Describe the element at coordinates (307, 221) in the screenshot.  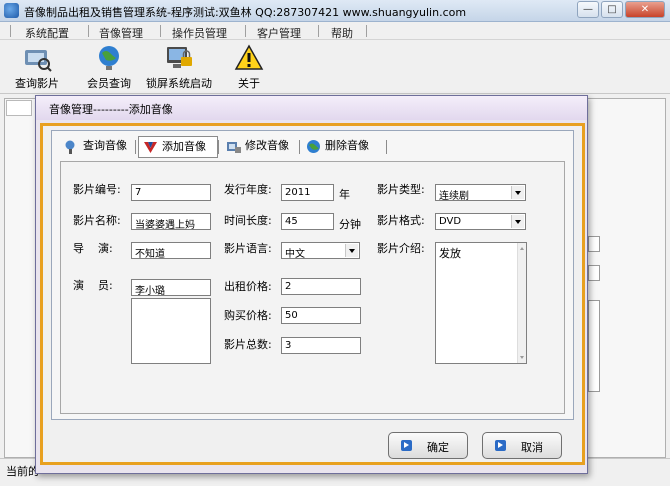
I see `length-input: 45` at that location.